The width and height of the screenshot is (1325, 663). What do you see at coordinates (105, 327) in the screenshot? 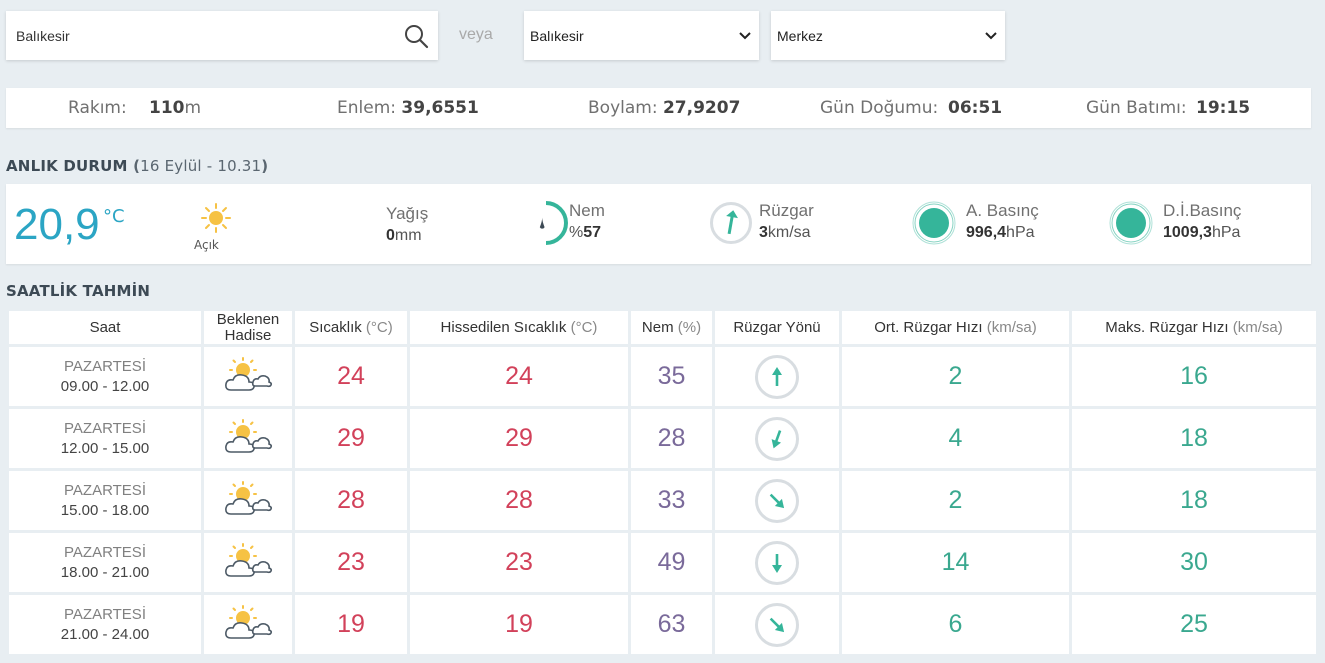
I see `header-saat: Saat` at bounding box center [105, 327].